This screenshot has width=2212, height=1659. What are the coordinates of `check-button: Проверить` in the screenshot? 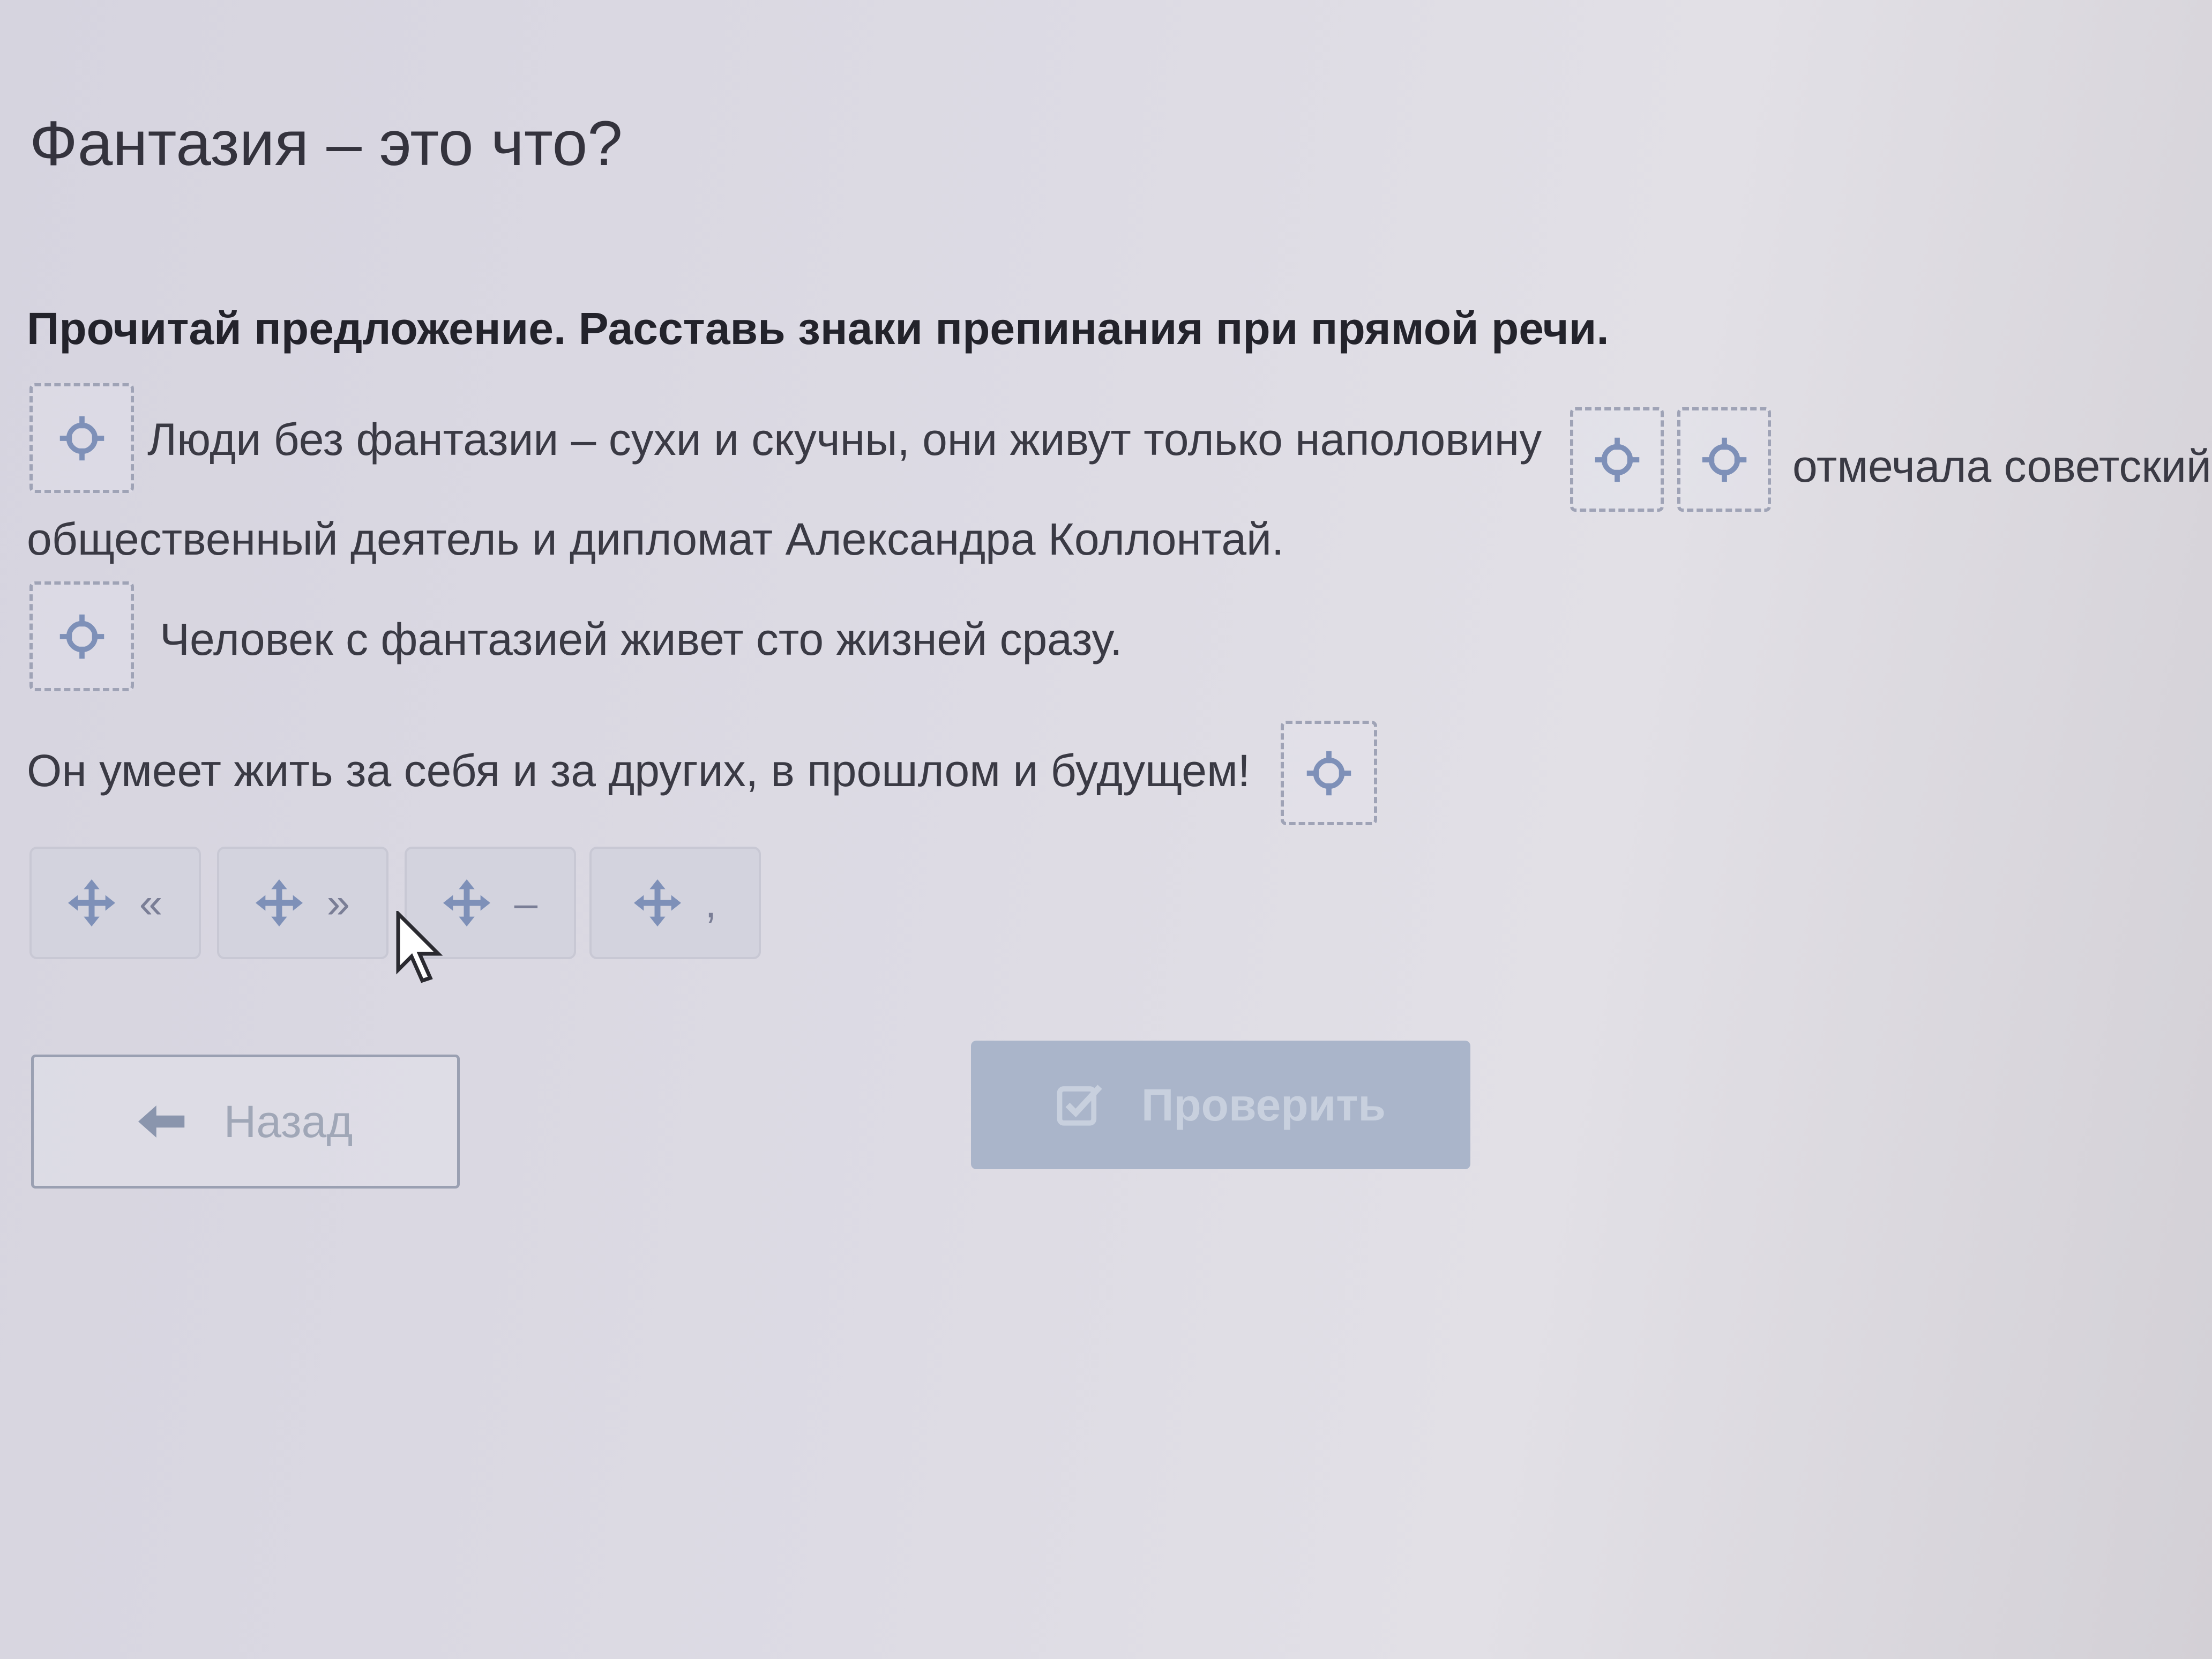 It's located at (1220, 1105).